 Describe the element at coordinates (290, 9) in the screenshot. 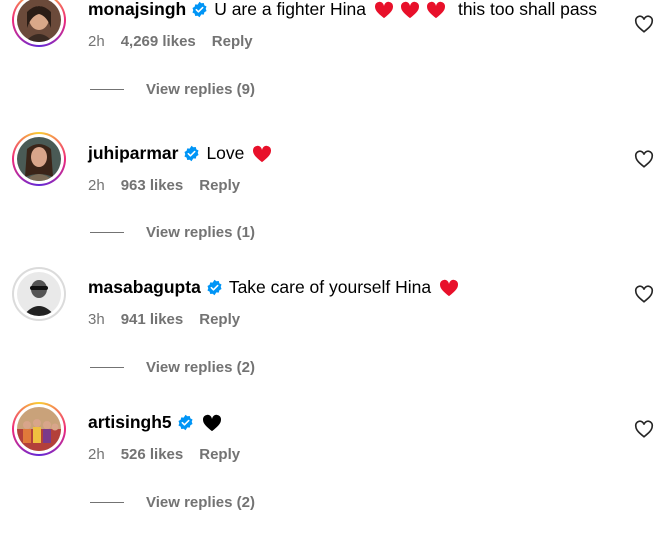

I see `comment-text: U are a fighter Hina` at that location.